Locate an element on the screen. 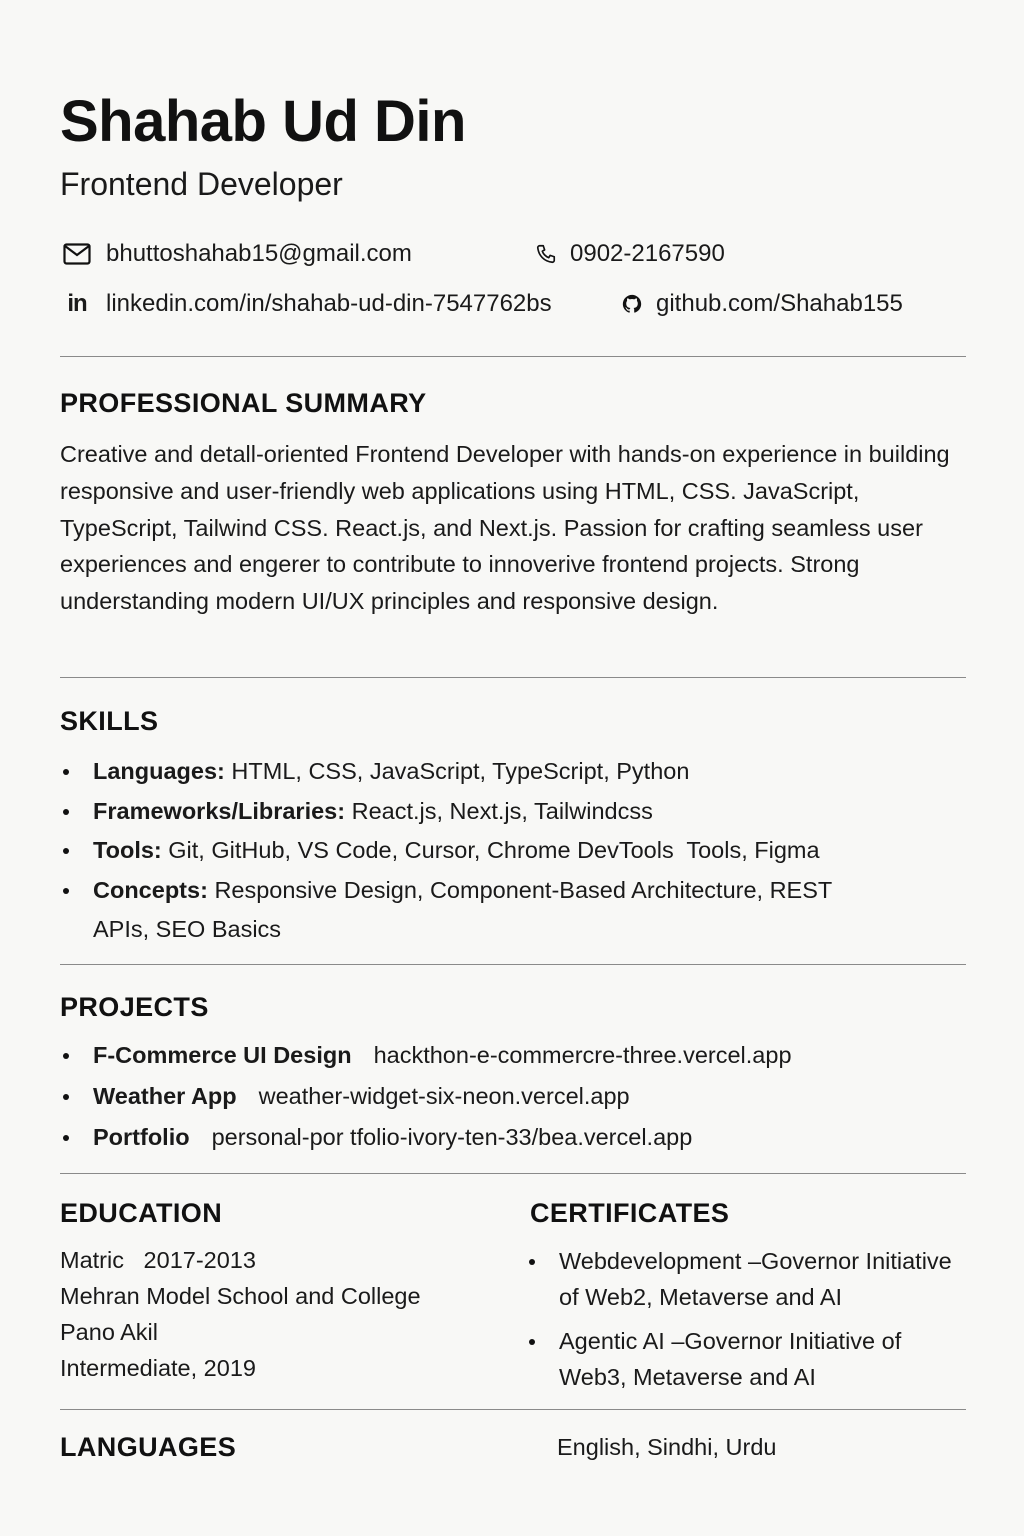 The height and width of the screenshot is (1536, 1024). project-name: F-Commerce UI Design is located at coordinates (222, 1055).